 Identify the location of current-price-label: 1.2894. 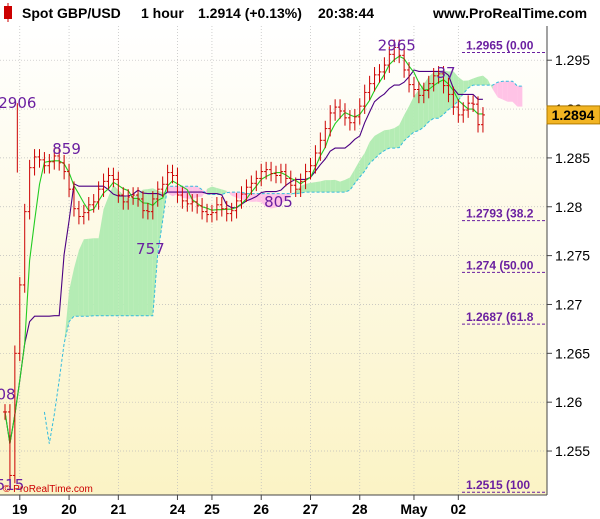
(573, 115).